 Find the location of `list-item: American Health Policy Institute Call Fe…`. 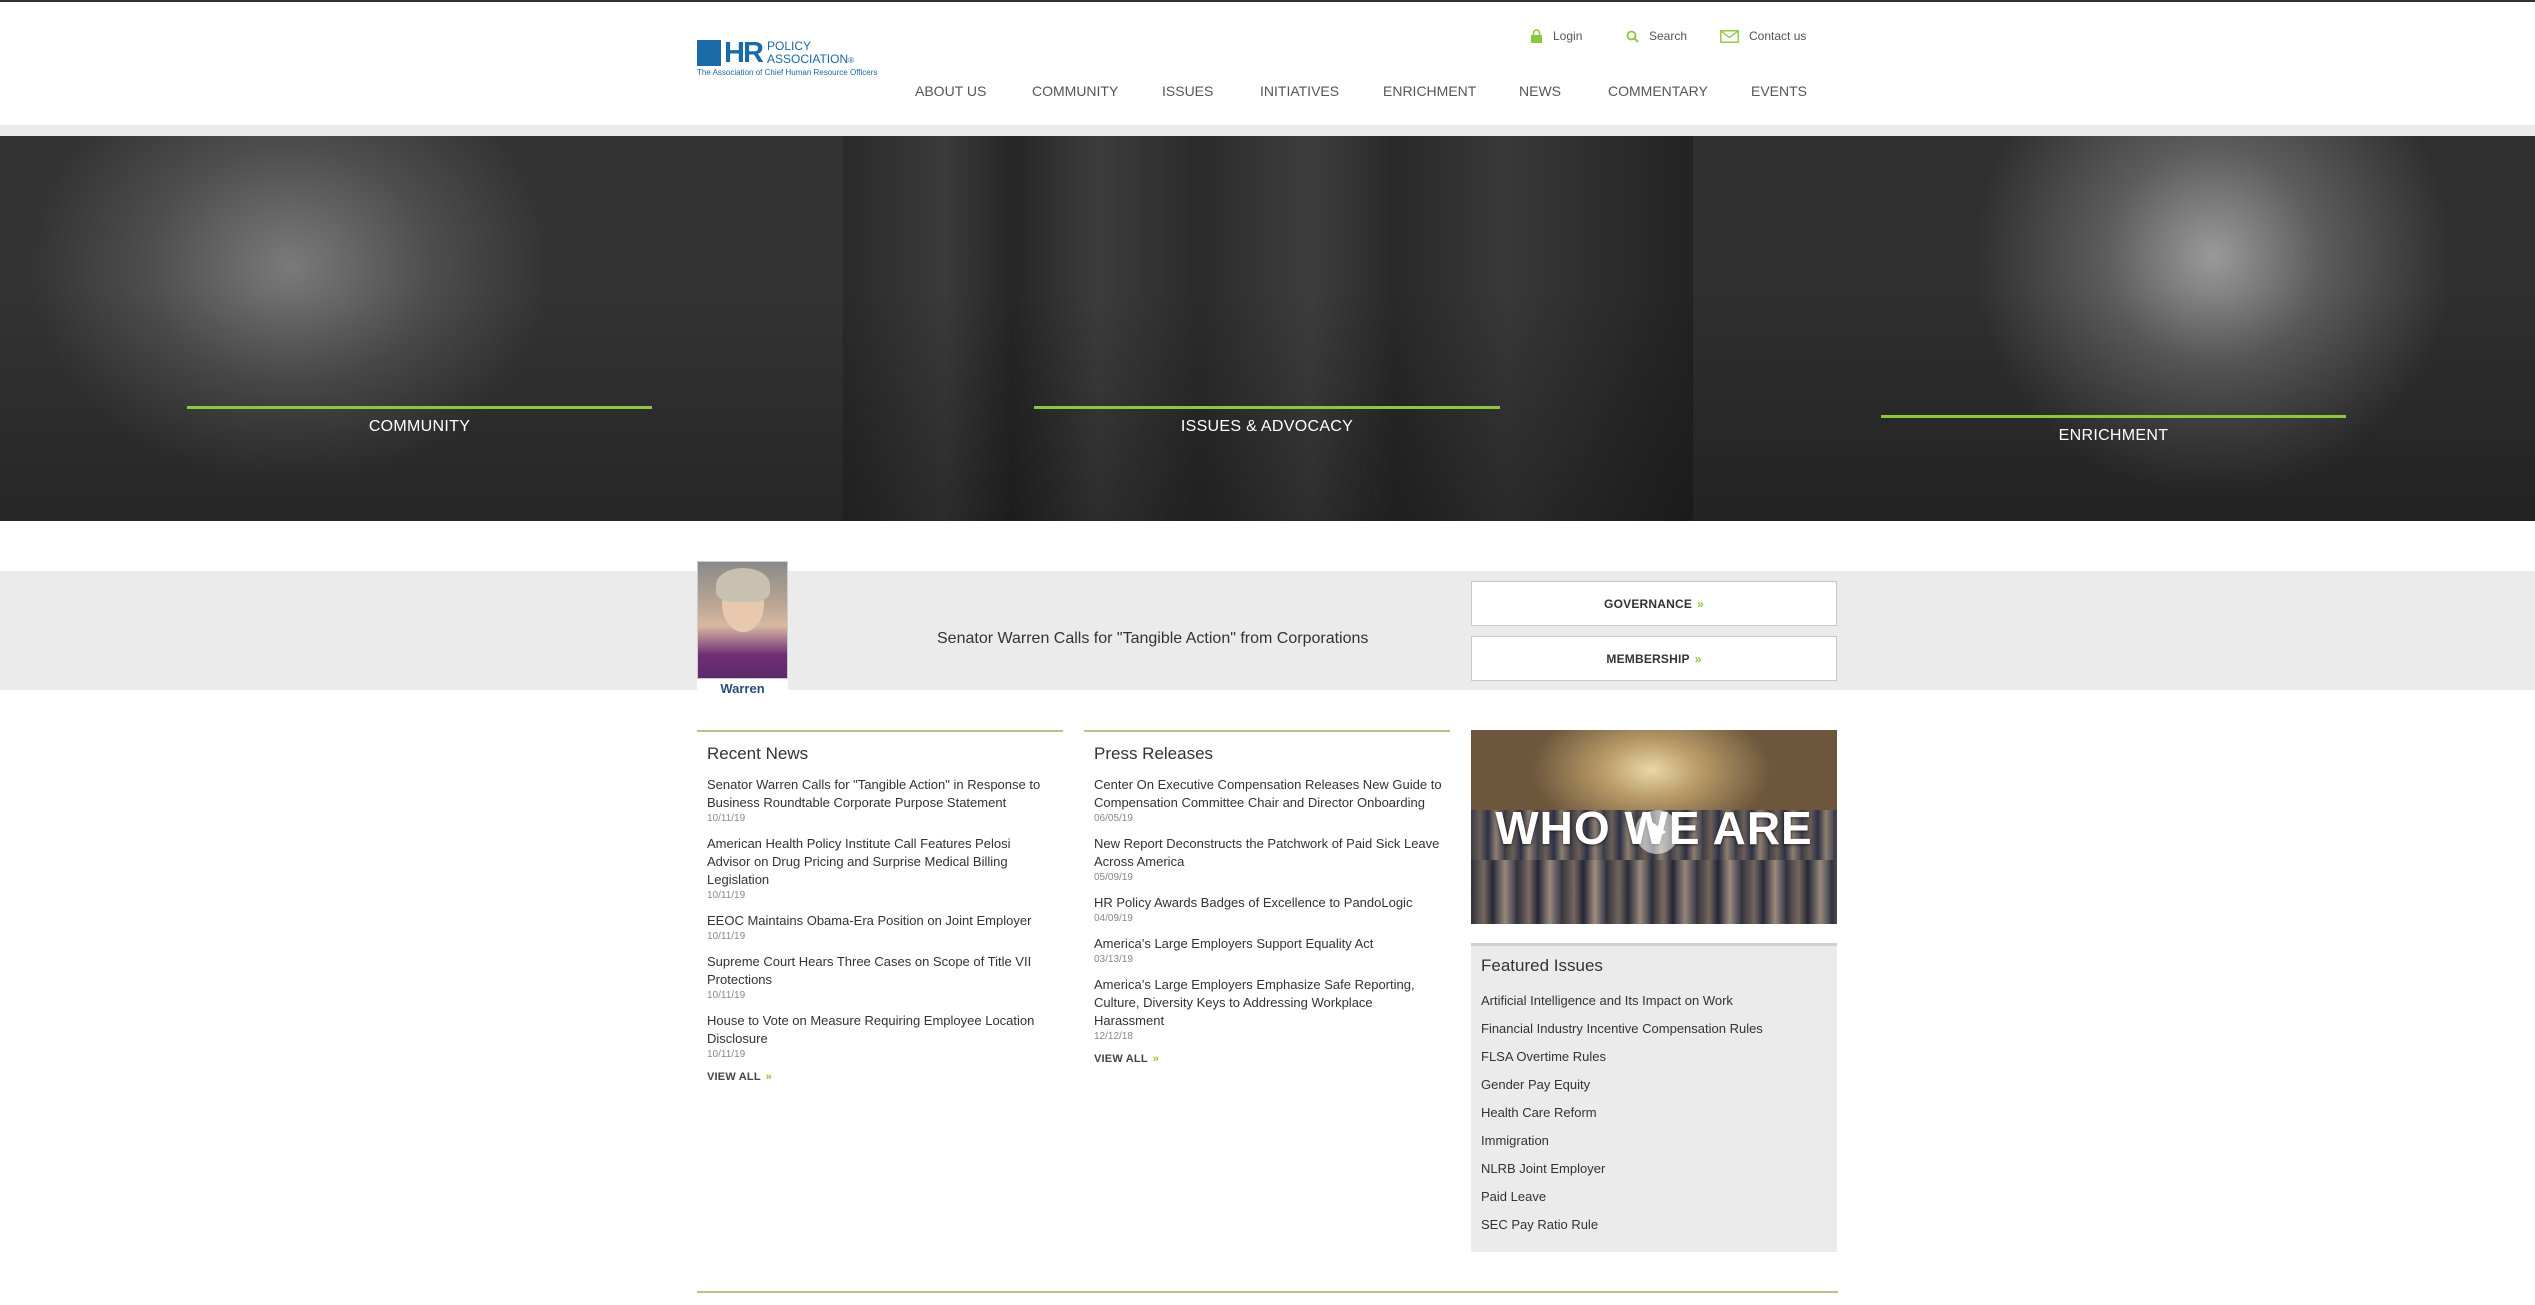

list-item: American Health Policy Institute Call Fe… is located at coordinates (881, 868).